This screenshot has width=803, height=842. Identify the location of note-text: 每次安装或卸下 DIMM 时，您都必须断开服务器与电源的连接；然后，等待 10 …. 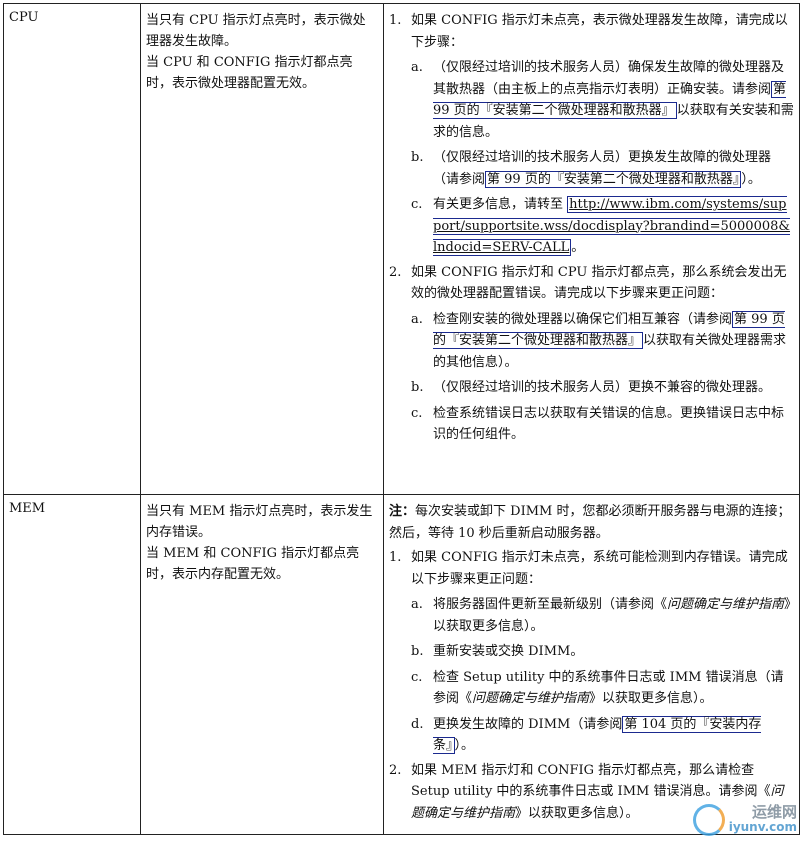
(590, 522).